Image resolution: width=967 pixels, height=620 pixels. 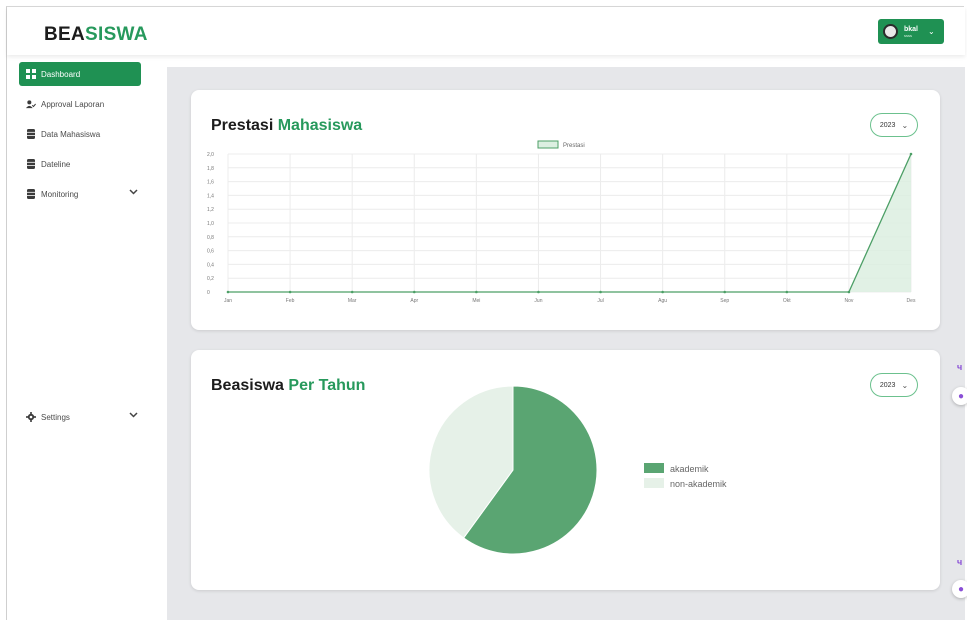 What do you see at coordinates (290, 301) in the screenshot?
I see `x-tick-label: Feb` at bounding box center [290, 301].